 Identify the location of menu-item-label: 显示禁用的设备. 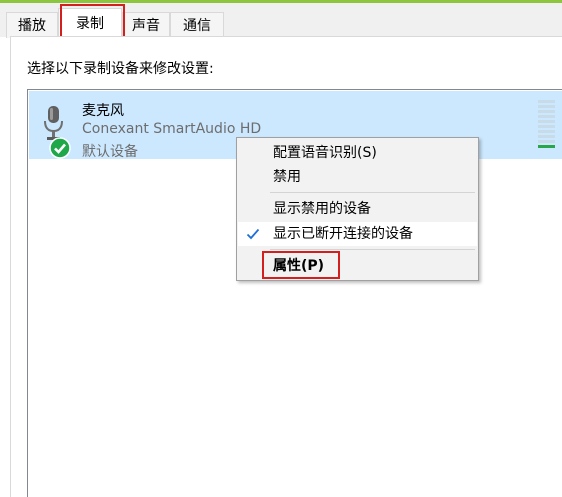
(322, 209).